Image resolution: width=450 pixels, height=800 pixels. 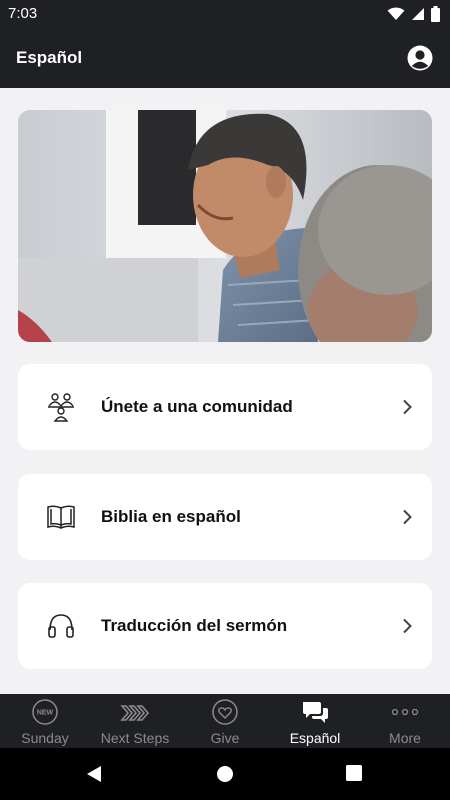 I want to click on headphones-icon, so click(x=61, y=626).